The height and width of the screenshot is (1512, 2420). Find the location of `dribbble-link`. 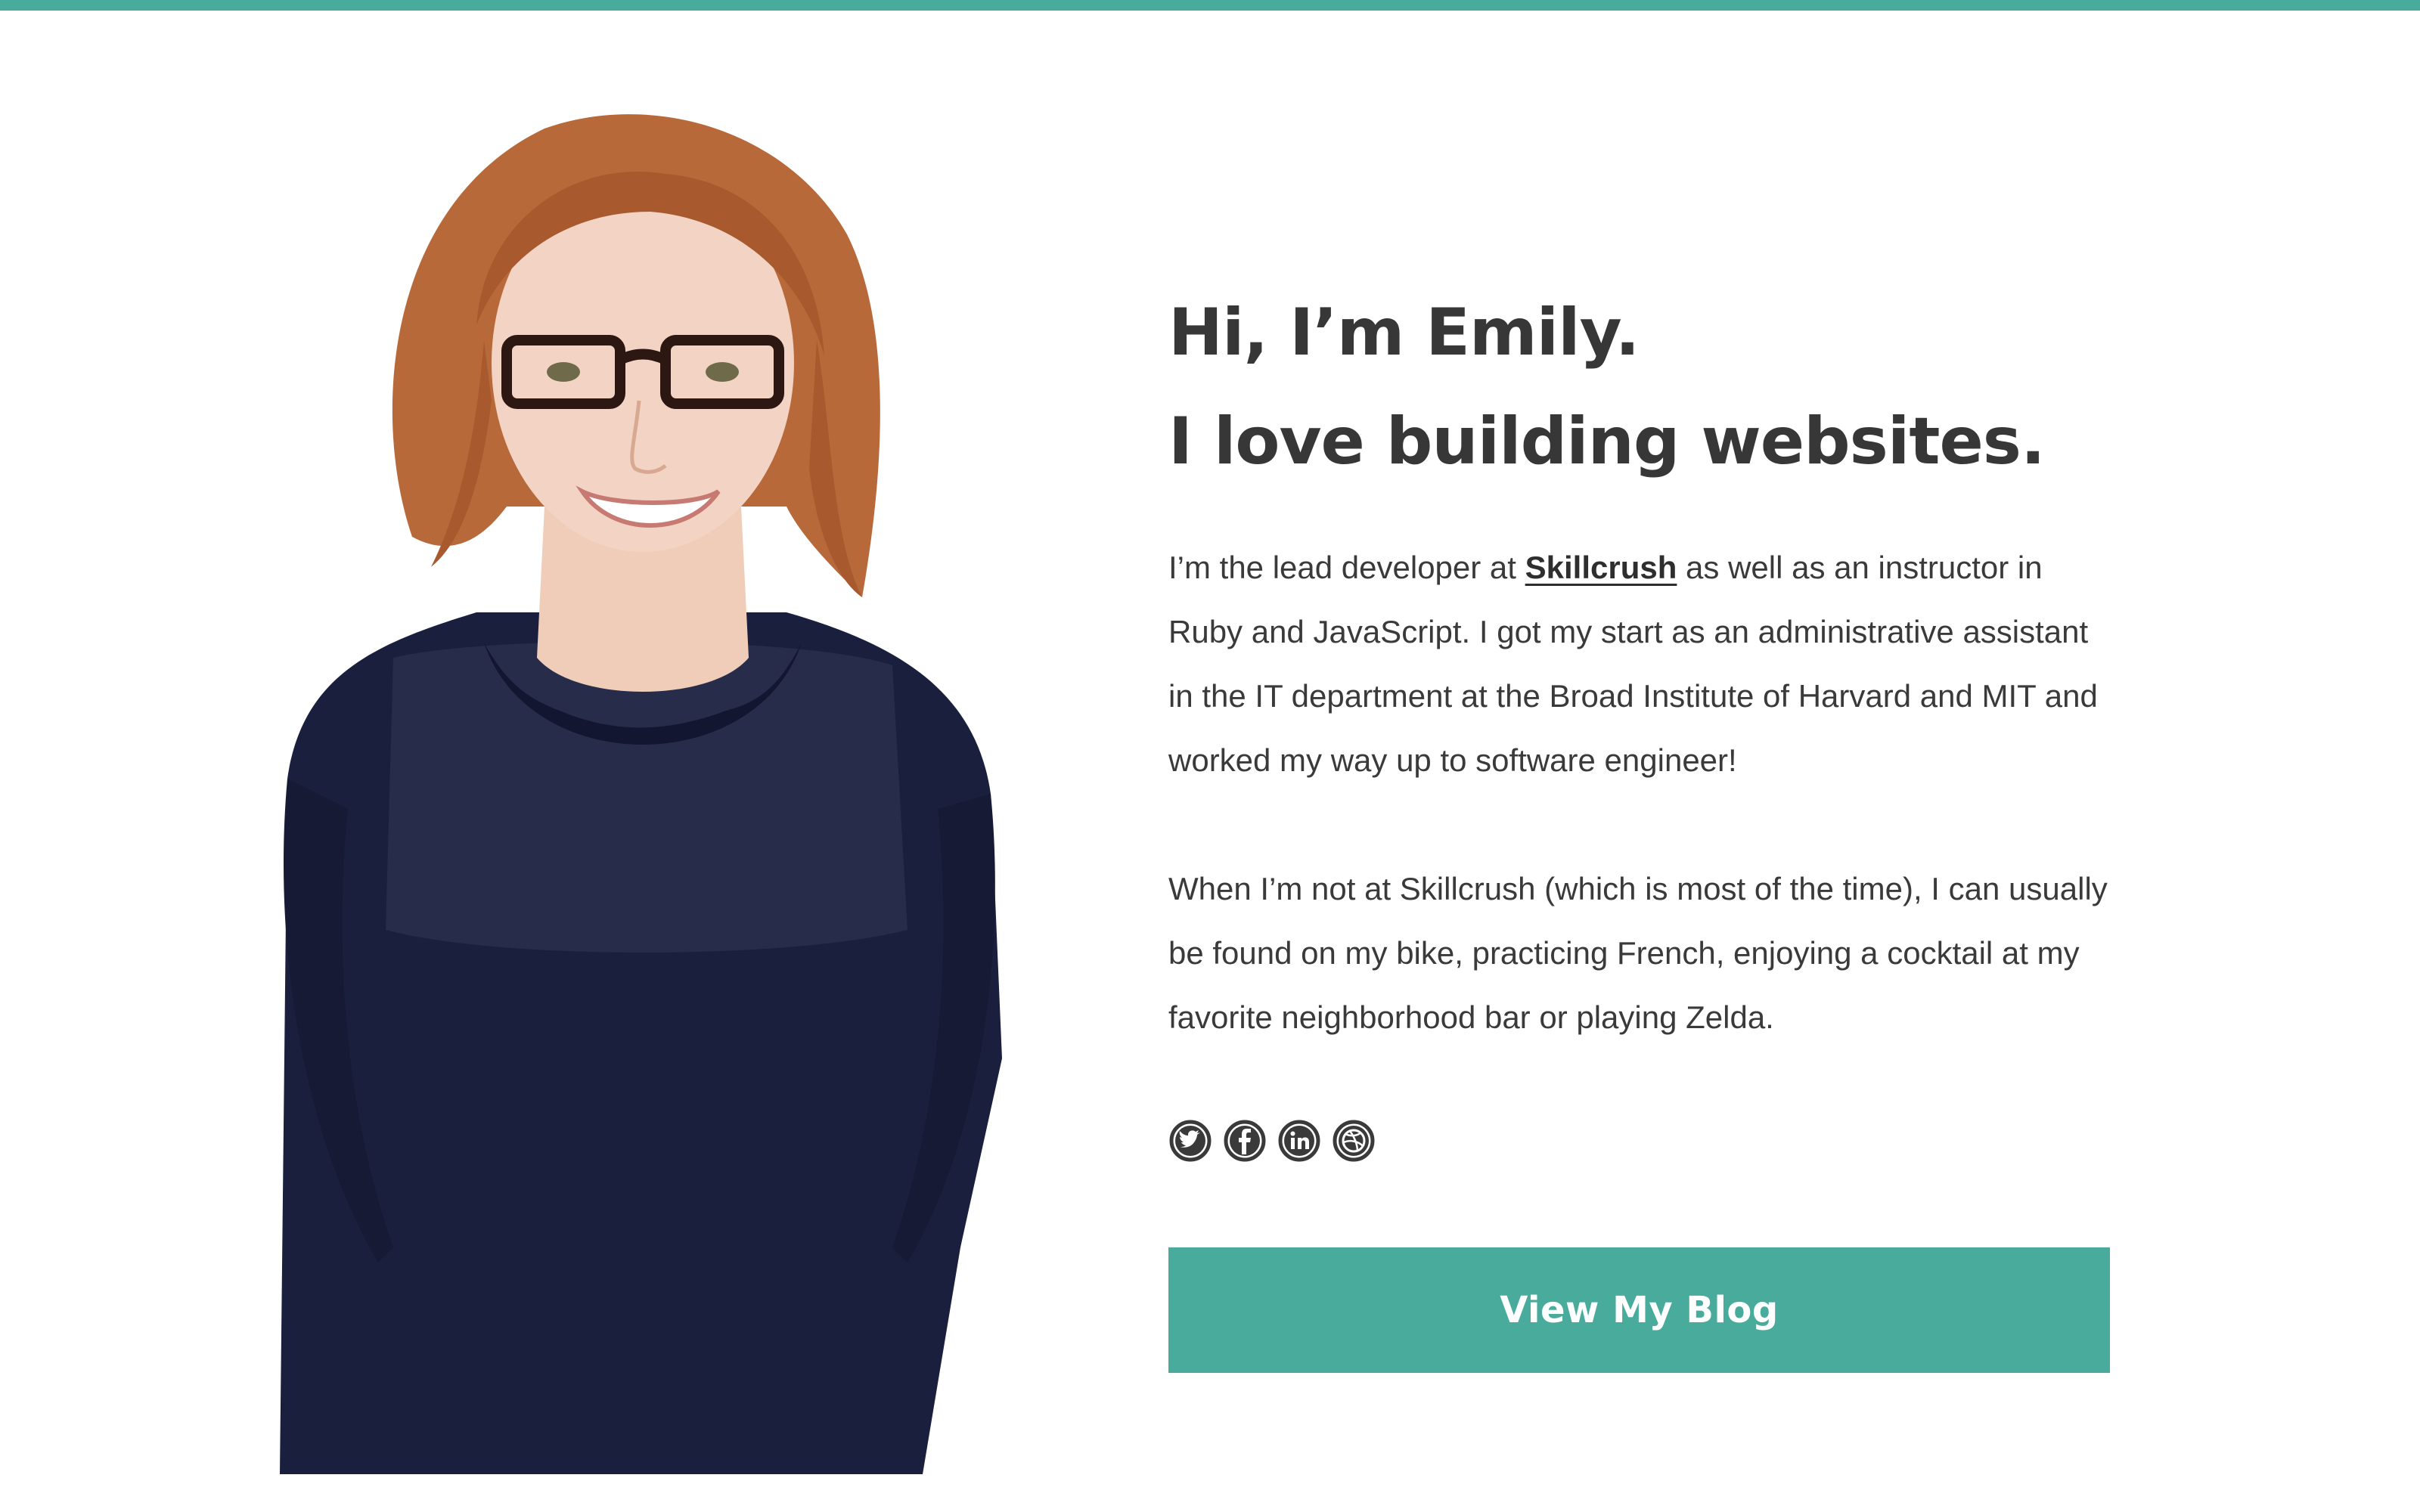

dribbble-link is located at coordinates (1354, 1141).